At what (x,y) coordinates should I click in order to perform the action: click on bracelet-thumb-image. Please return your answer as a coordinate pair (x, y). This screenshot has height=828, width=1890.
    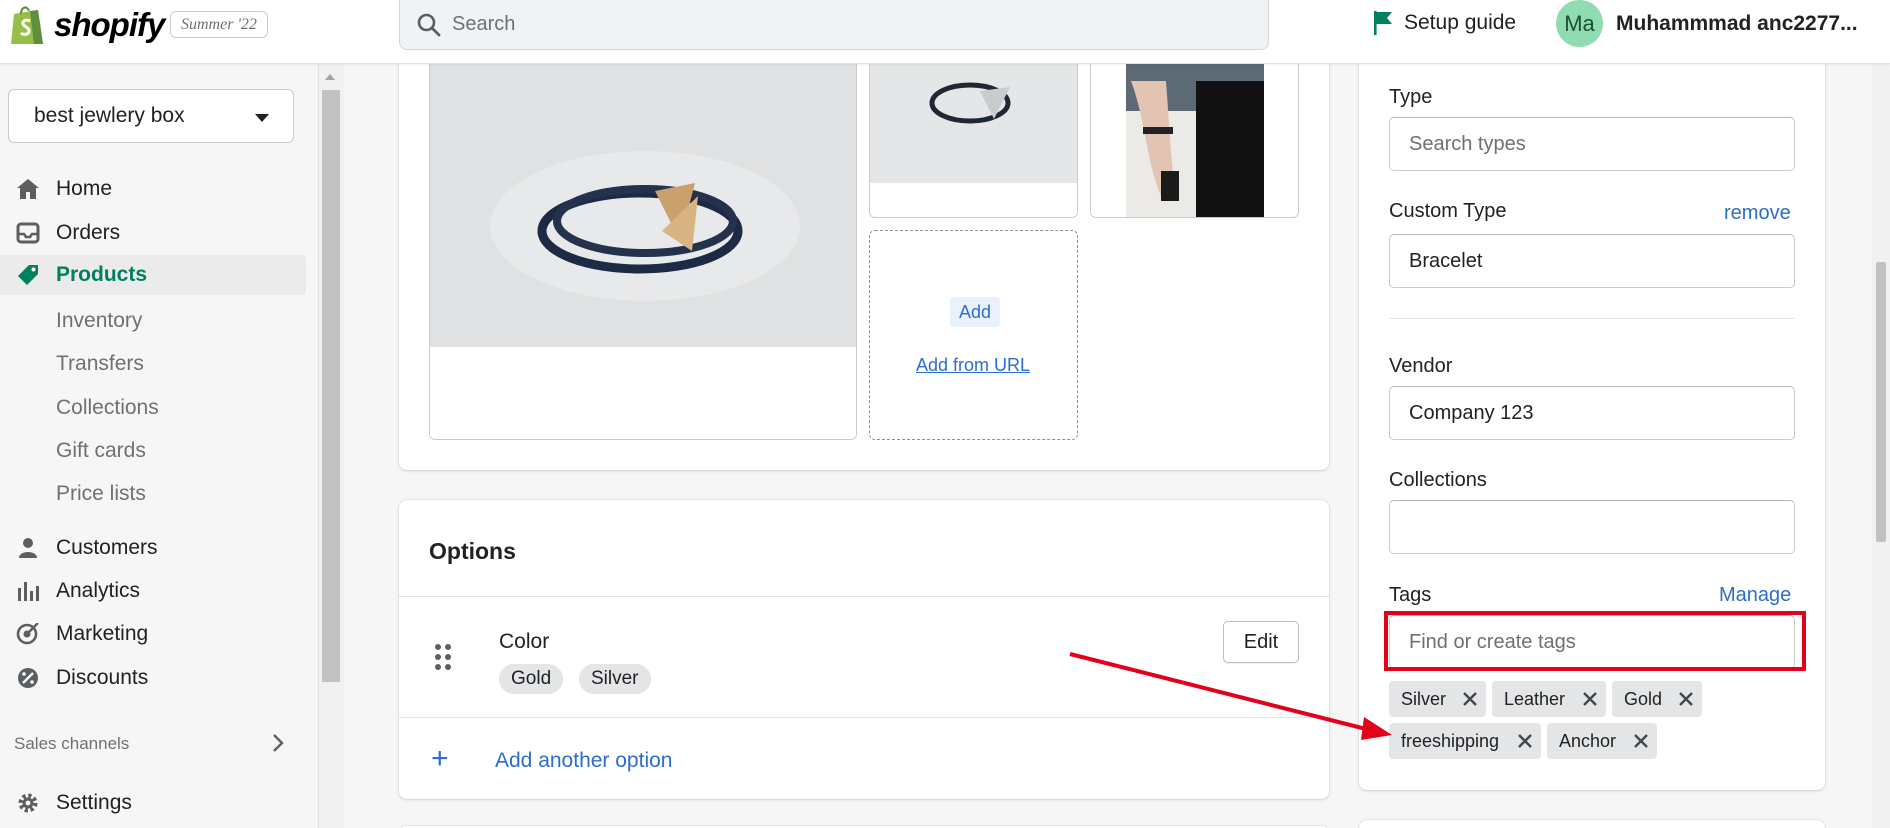
    Looking at the image, I should click on (973, 129).